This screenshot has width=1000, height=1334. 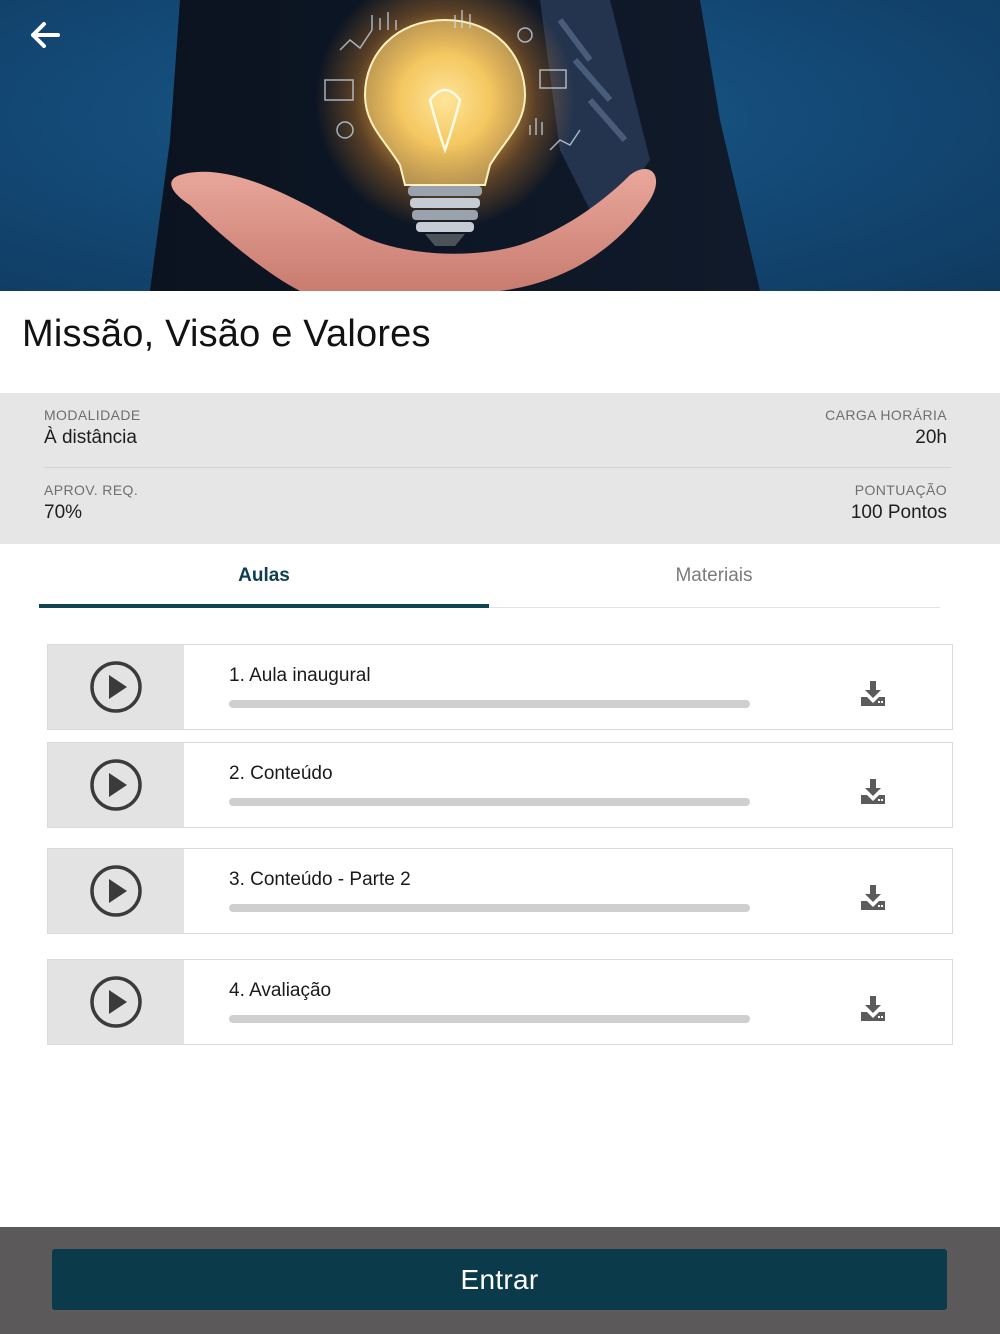 I want to click on info-row-2: APROV. REQ. 70% PONTUAÇÃO 100 Pontos, so click(x=497, y=505).